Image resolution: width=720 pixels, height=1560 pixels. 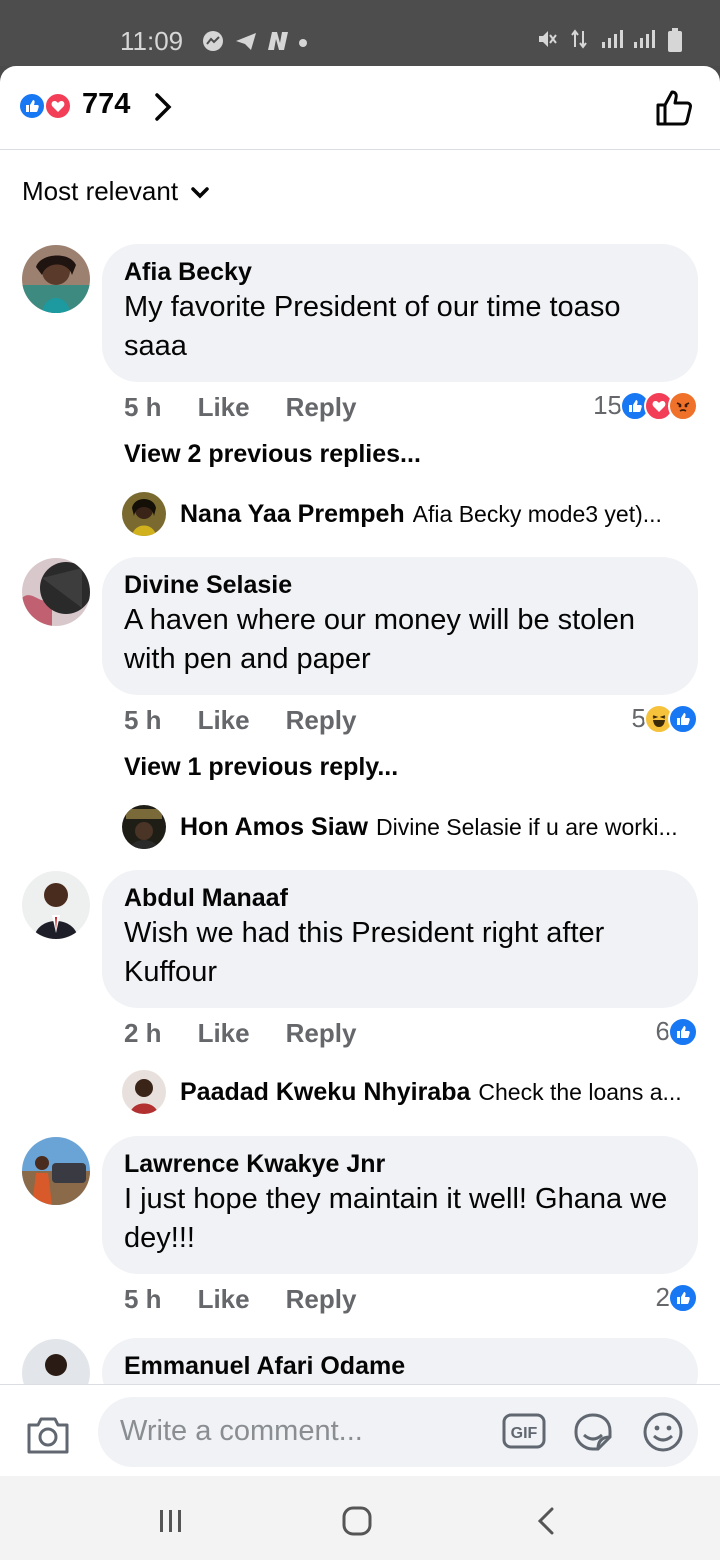 I want to click on comment-composer: Write a comment... GIF, so click(x=360, y=1430).